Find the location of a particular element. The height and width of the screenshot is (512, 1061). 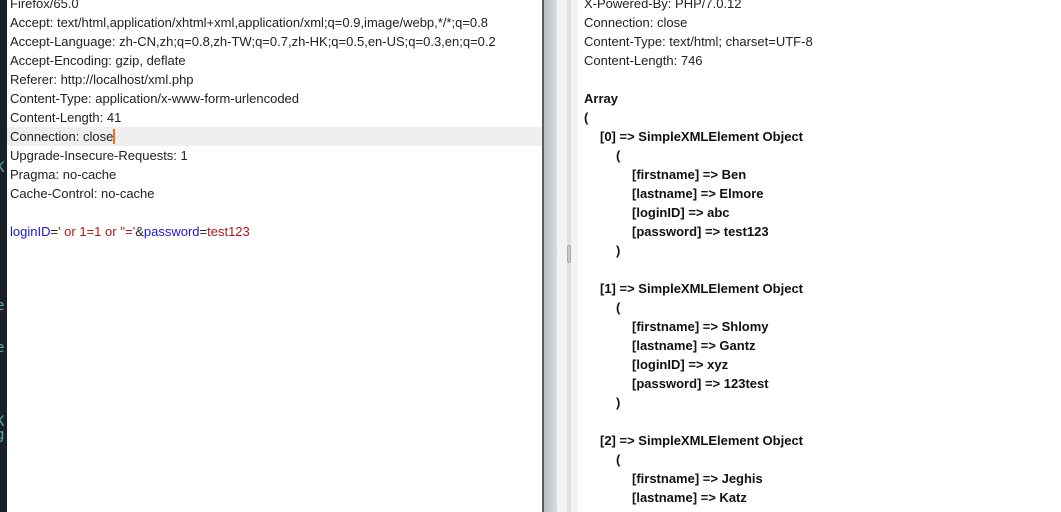

strip-char: K is located at coordinates (2, 168).